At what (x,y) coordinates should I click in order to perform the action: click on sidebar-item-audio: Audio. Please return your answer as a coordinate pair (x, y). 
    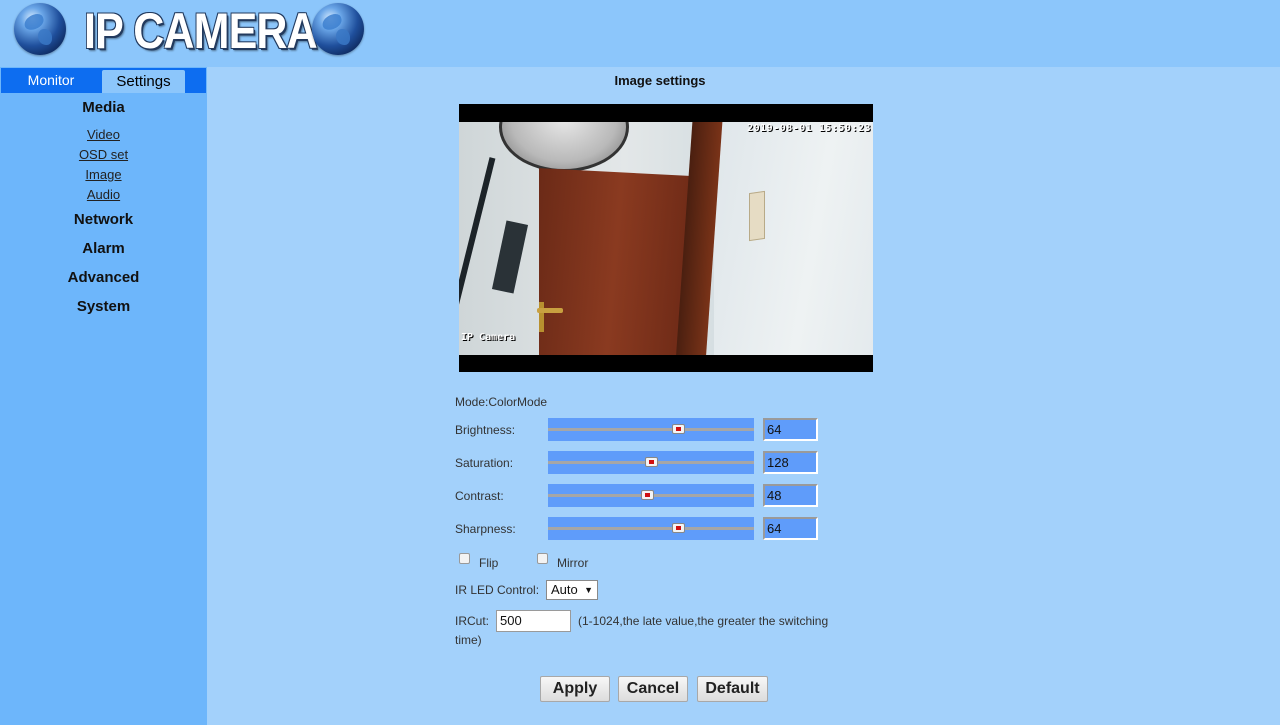
    Looking at the image, I should click on (103, 194).